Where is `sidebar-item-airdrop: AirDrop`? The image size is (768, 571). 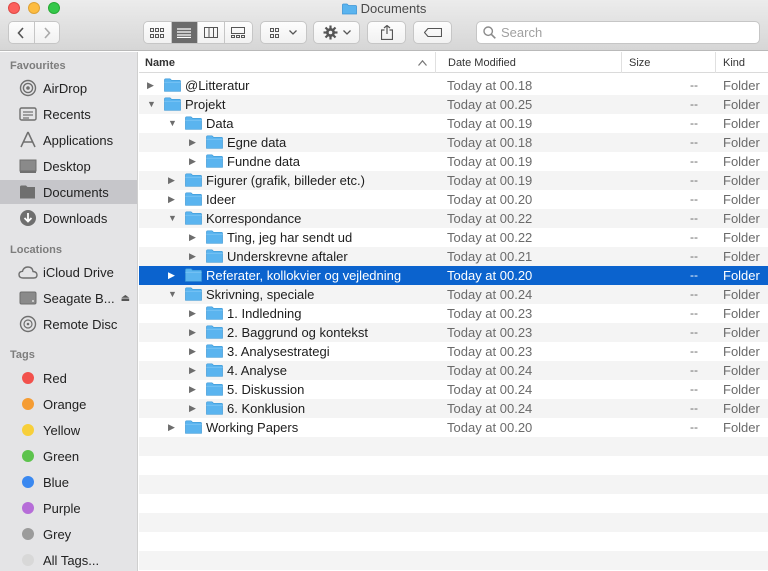
sidebar-item-airdrop: AirDrop is located at coordinates (68, 88).